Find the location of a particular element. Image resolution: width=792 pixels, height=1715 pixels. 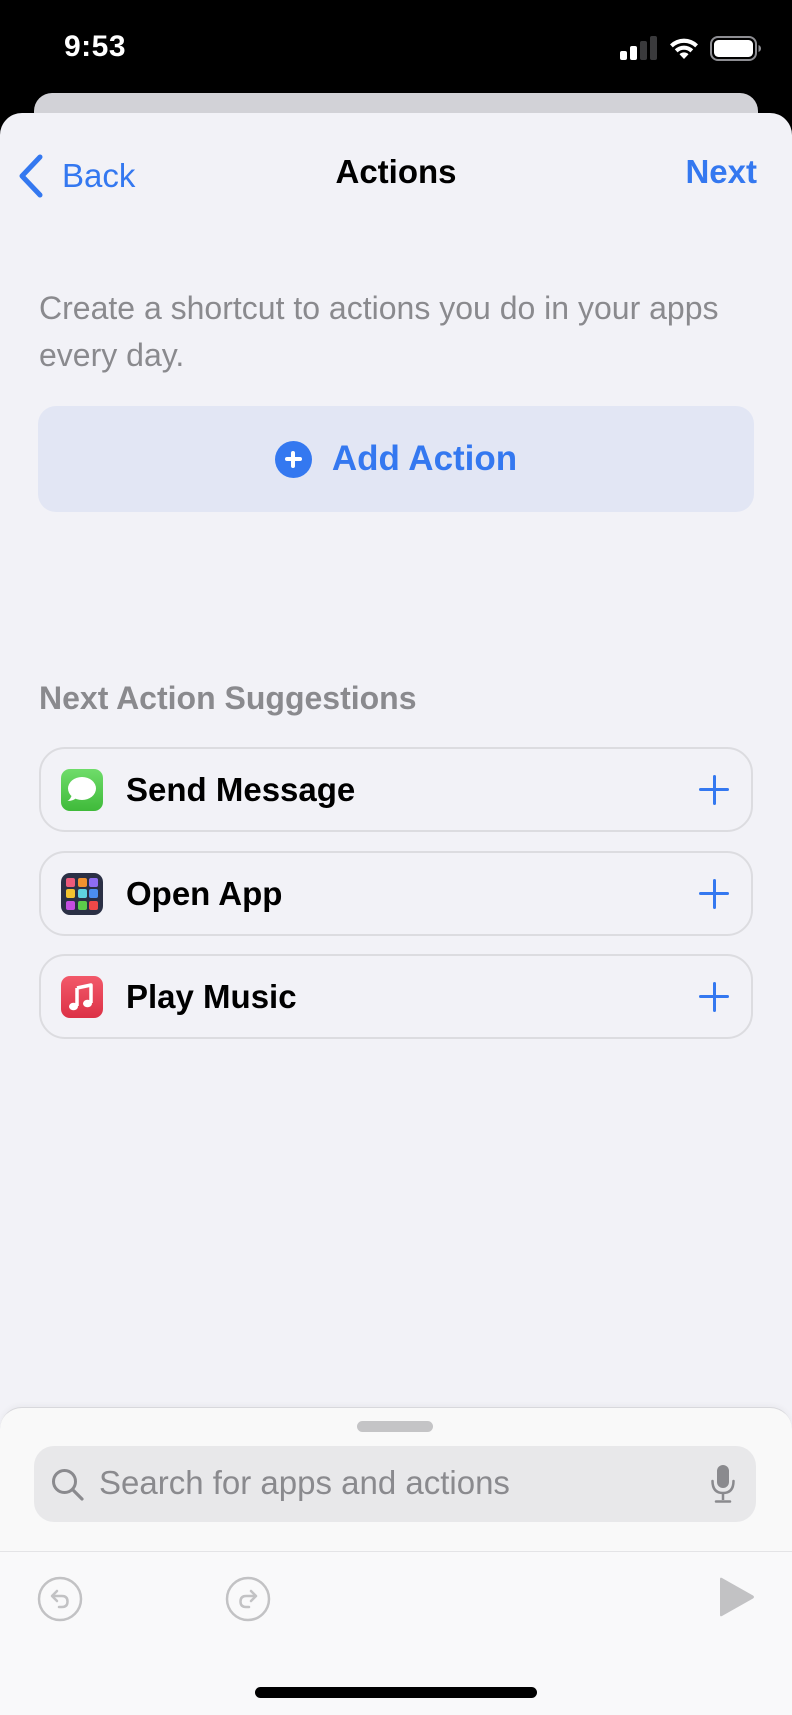

suggestion-play-music: Play Music is located at coordinates (396, 996).